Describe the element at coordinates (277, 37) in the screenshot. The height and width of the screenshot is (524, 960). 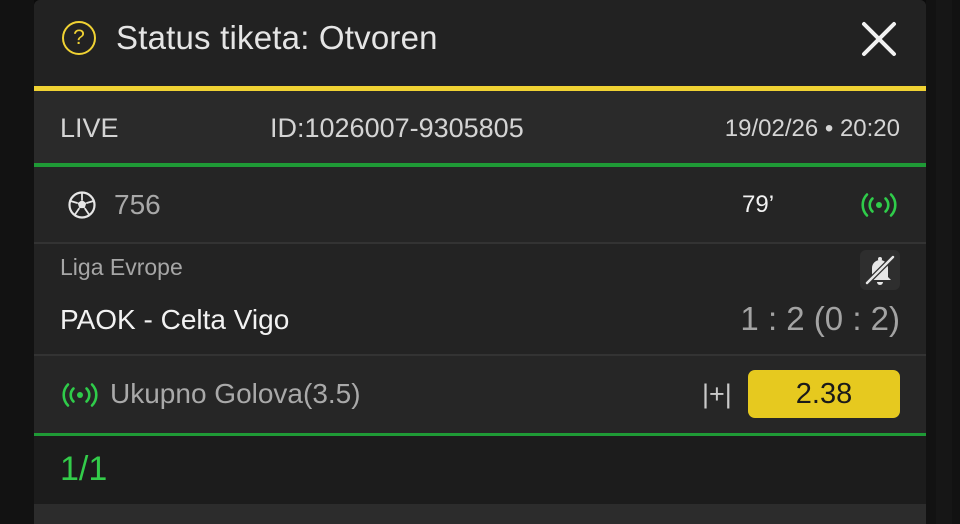
I see `modal-title: Status tiketa: Otvoren` at that location.